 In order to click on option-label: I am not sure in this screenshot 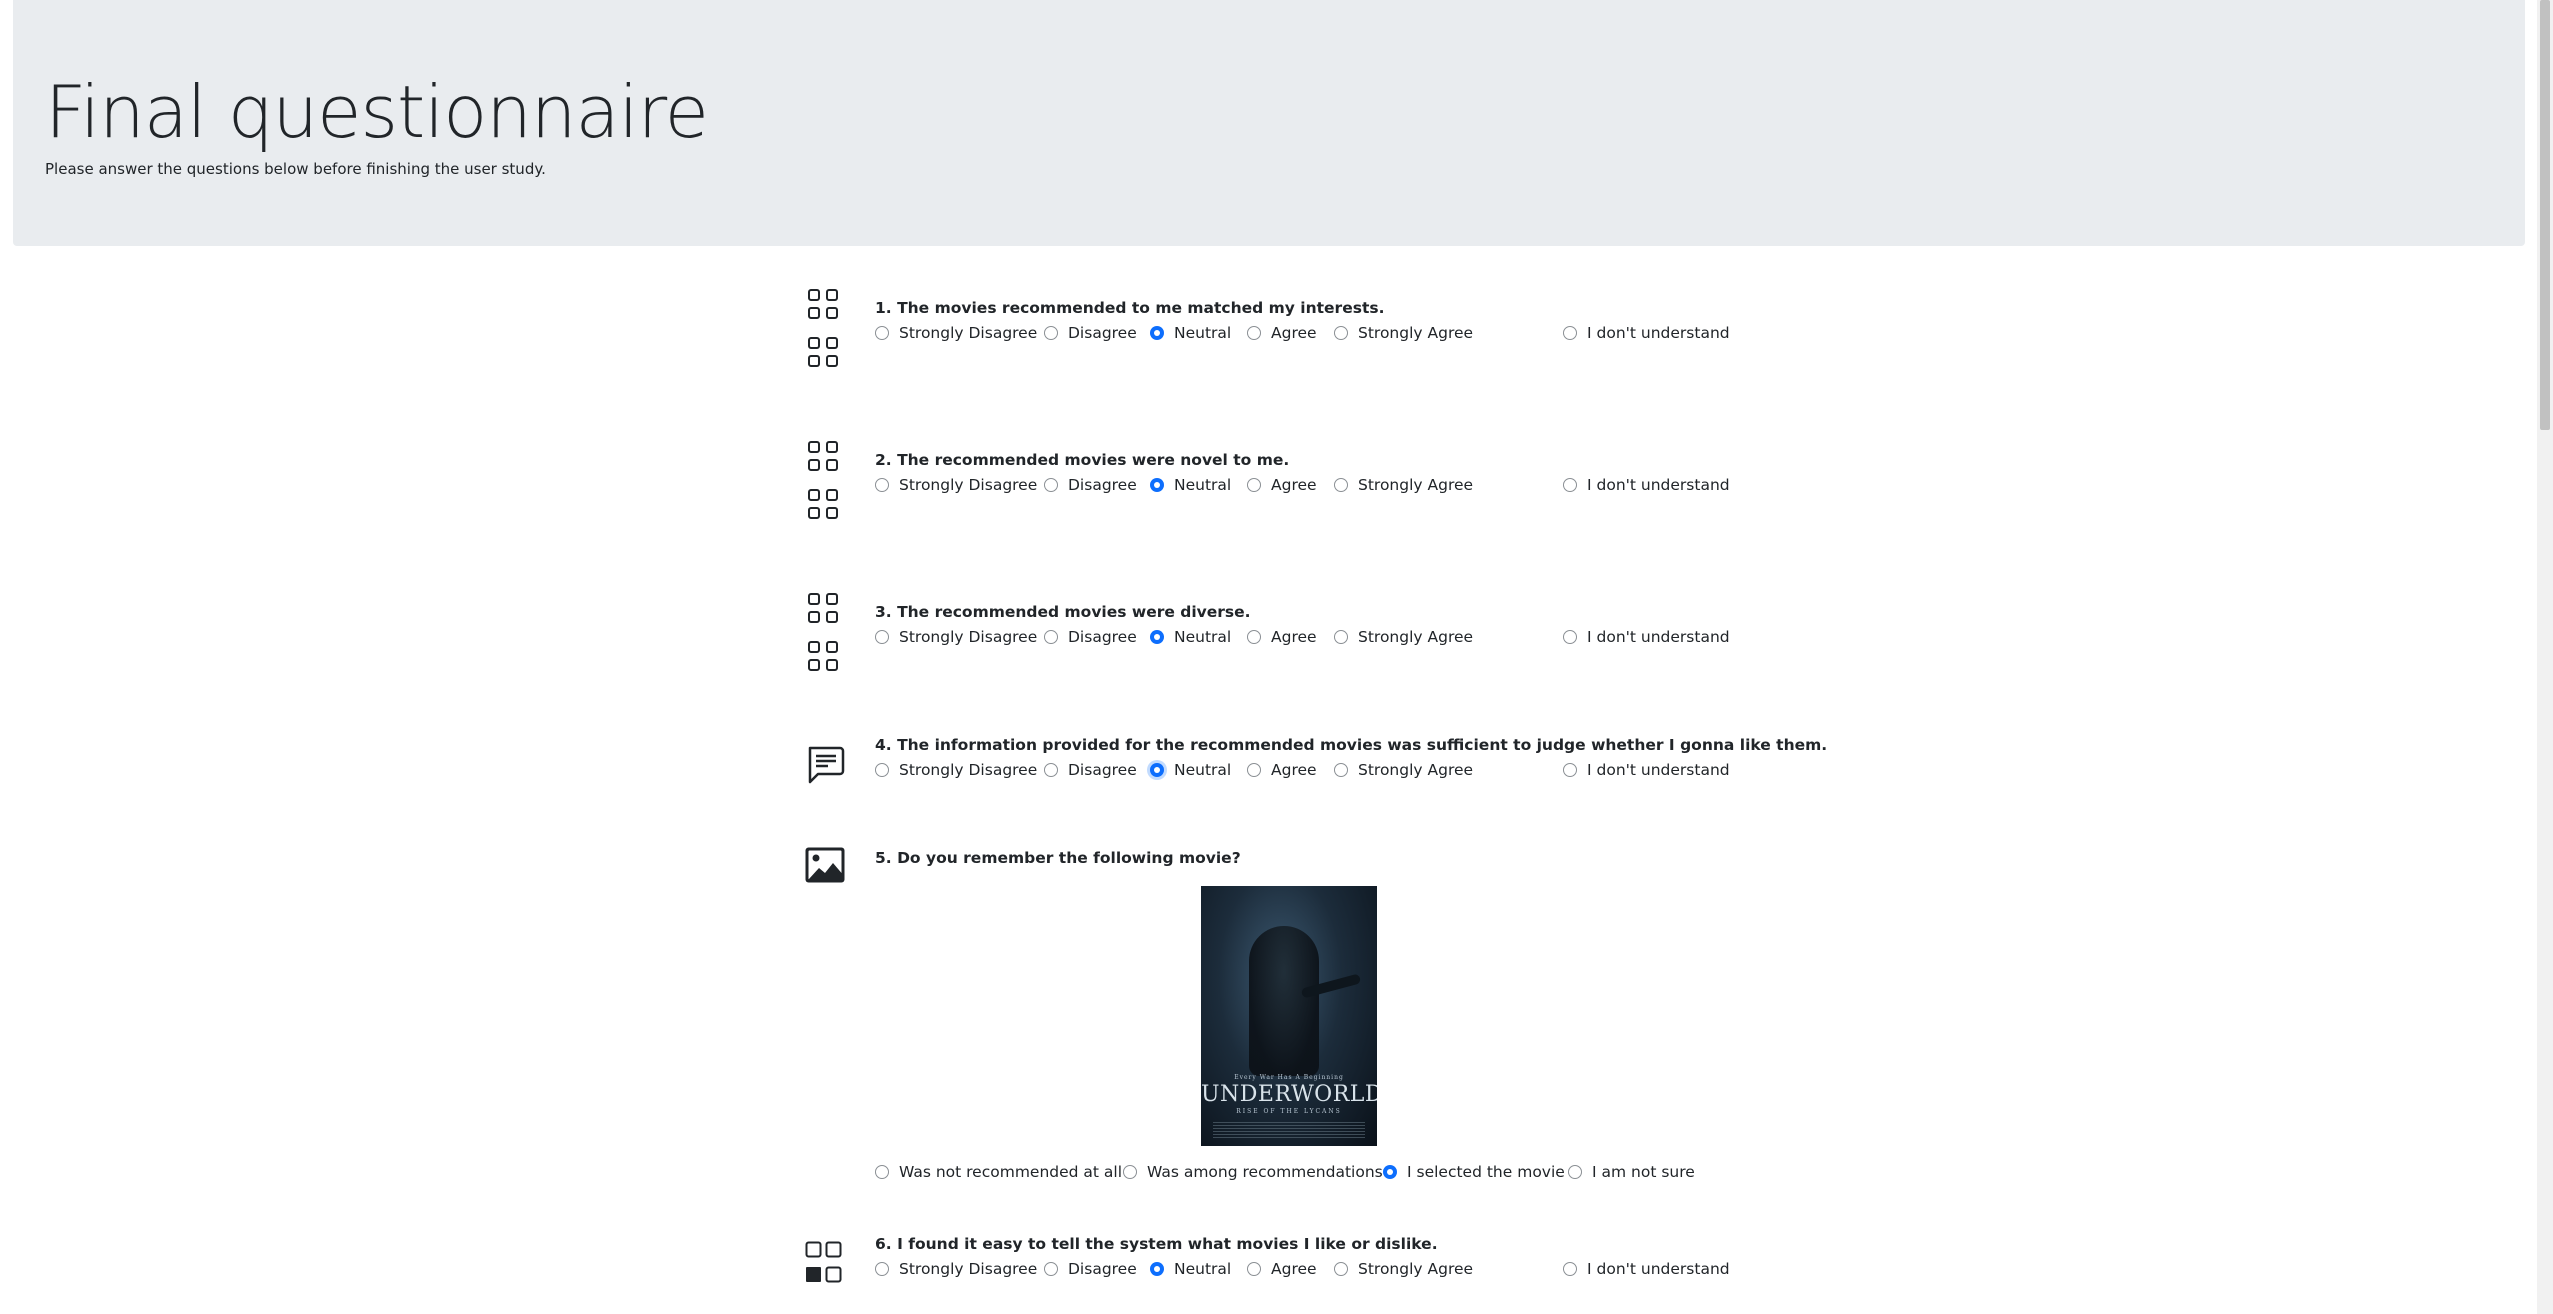, I will do `click(1643, 1172)`.